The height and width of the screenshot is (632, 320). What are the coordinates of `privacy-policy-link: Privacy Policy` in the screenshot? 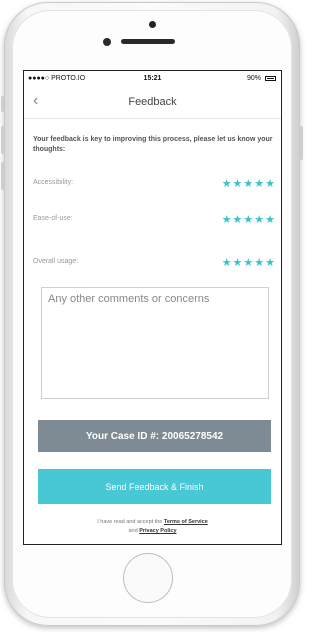 It's located at (157, 531).